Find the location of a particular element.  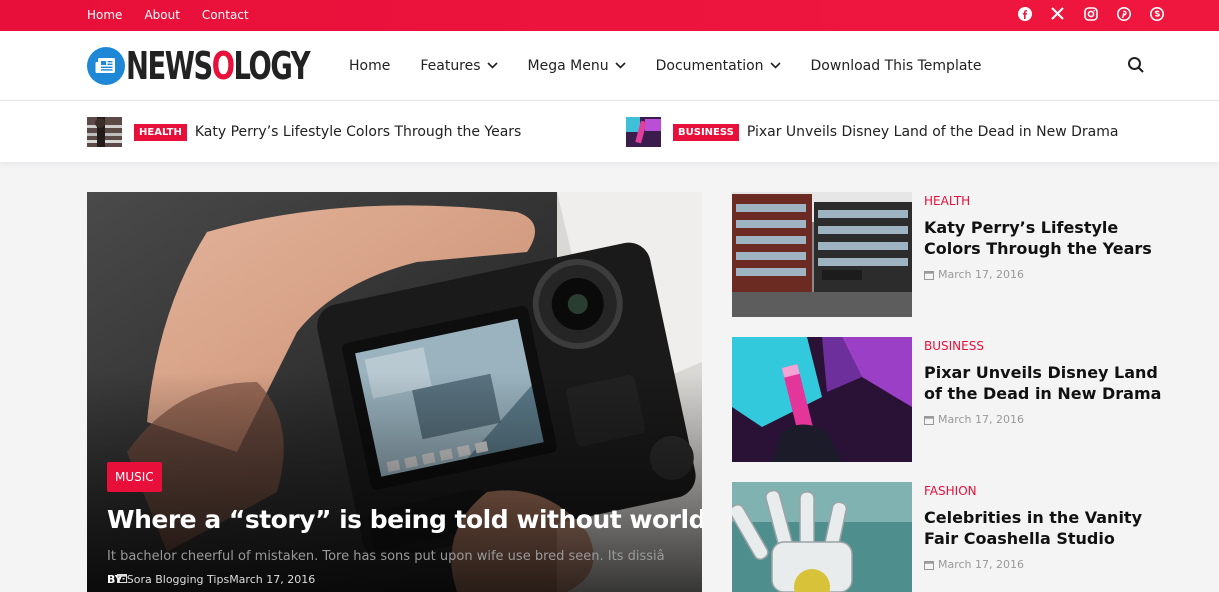

logo-wordmark: NEWSOLOGY is located at coordinates (218, 66).